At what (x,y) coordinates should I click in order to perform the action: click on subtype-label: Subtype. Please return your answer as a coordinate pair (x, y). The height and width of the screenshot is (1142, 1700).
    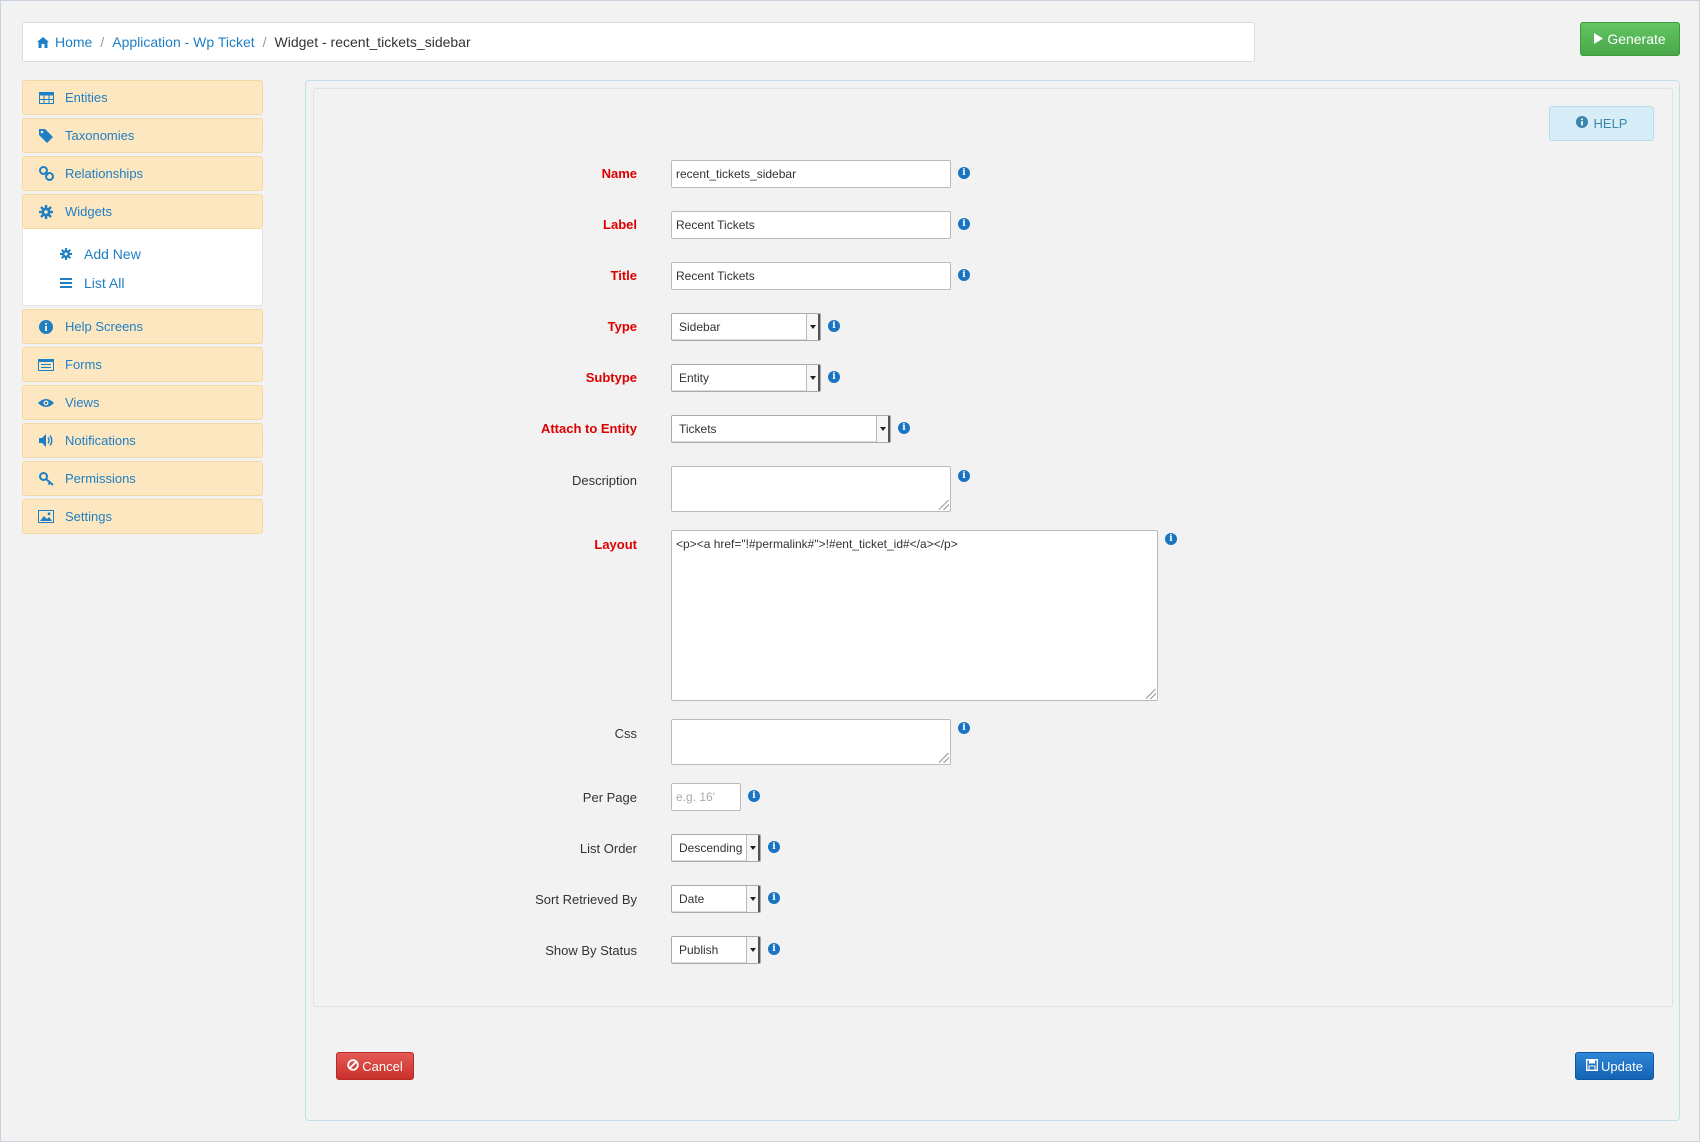
    Looking at the image, I should click on (611, 377).